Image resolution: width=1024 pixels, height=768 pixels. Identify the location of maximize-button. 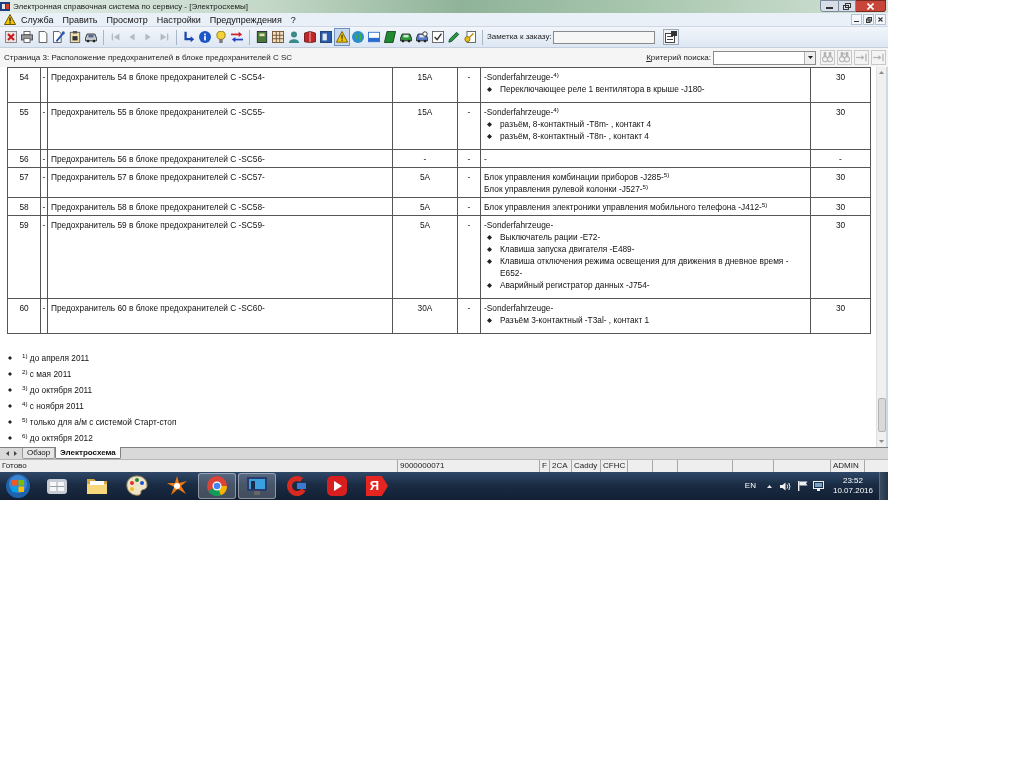
(847, 6).